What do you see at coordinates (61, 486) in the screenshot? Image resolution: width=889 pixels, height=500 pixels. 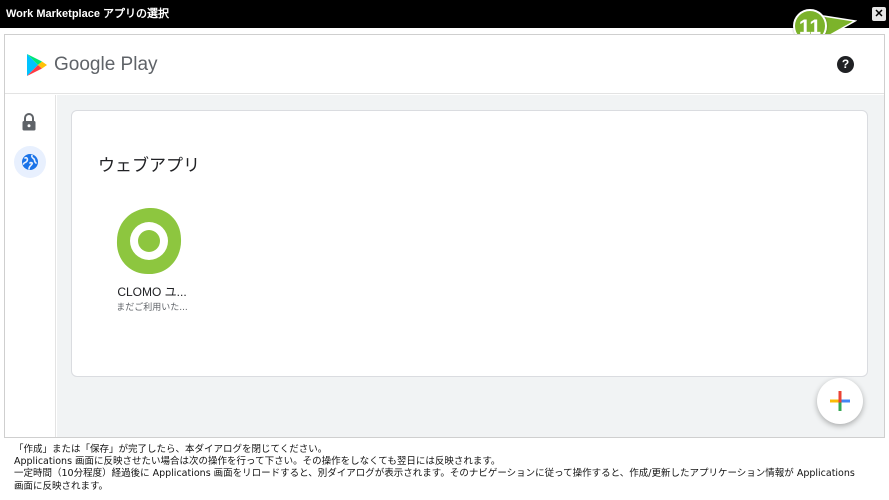 I see `instruction-line: 画面に反映されます。` at bounding box center [61, 486].